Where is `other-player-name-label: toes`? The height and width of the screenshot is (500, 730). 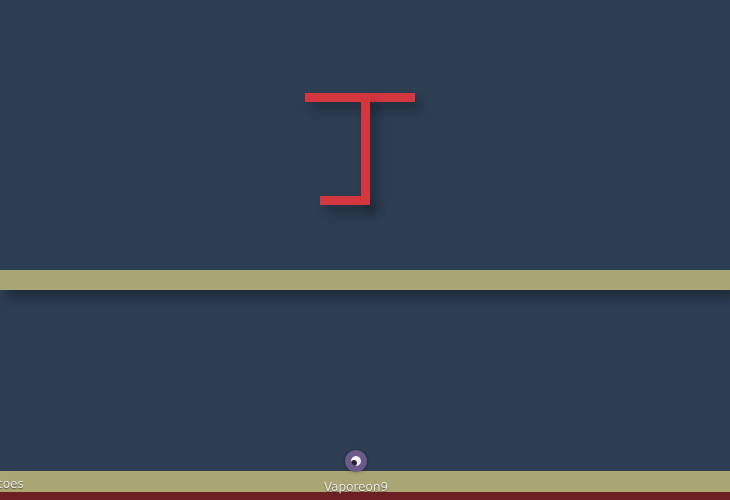 other-player-name-label: toes is located at coordinates (12, 484).